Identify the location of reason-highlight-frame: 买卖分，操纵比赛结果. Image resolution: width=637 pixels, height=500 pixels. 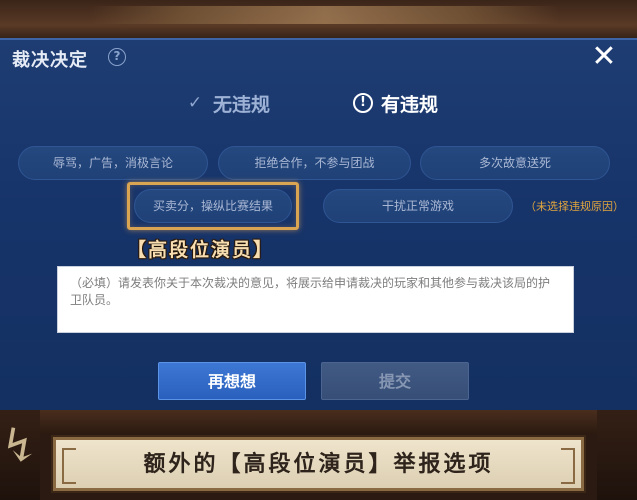
(213, 206).